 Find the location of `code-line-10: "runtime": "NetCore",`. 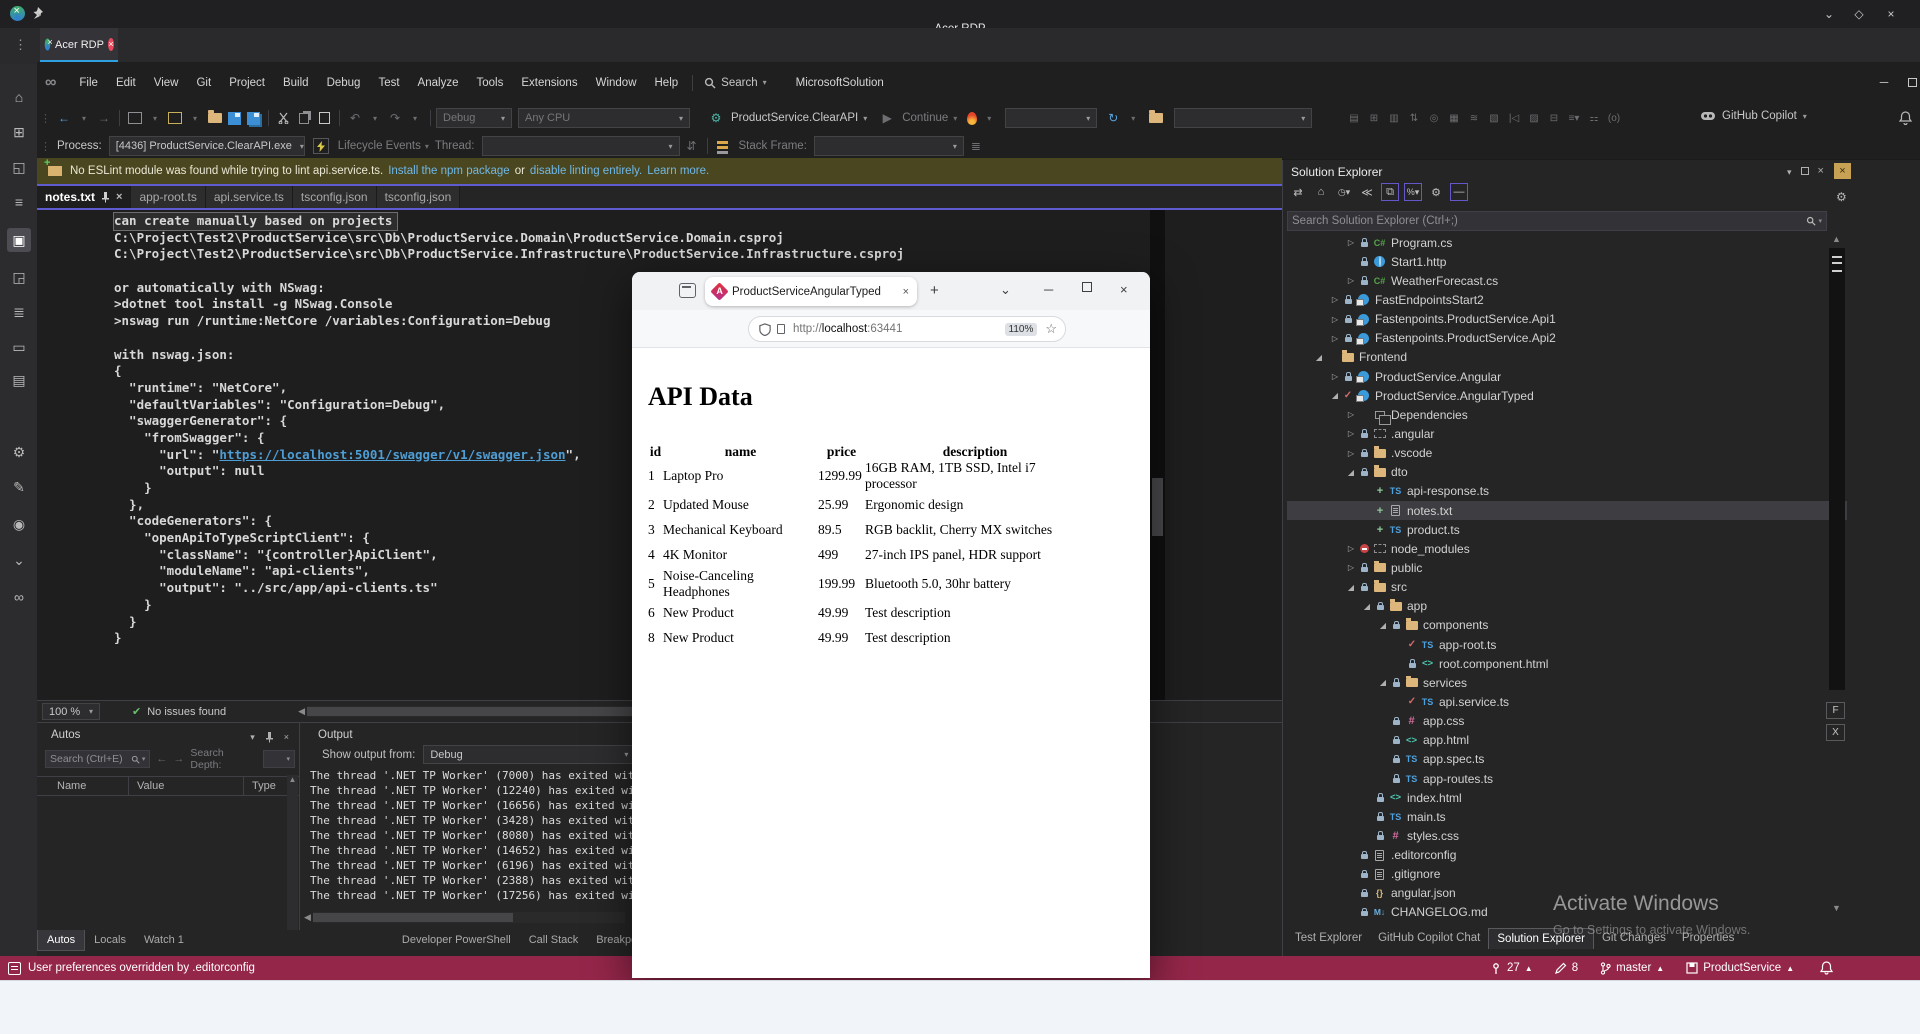

code-line-10: "runtime": "NetCore", is located at coordinates (200, 387).